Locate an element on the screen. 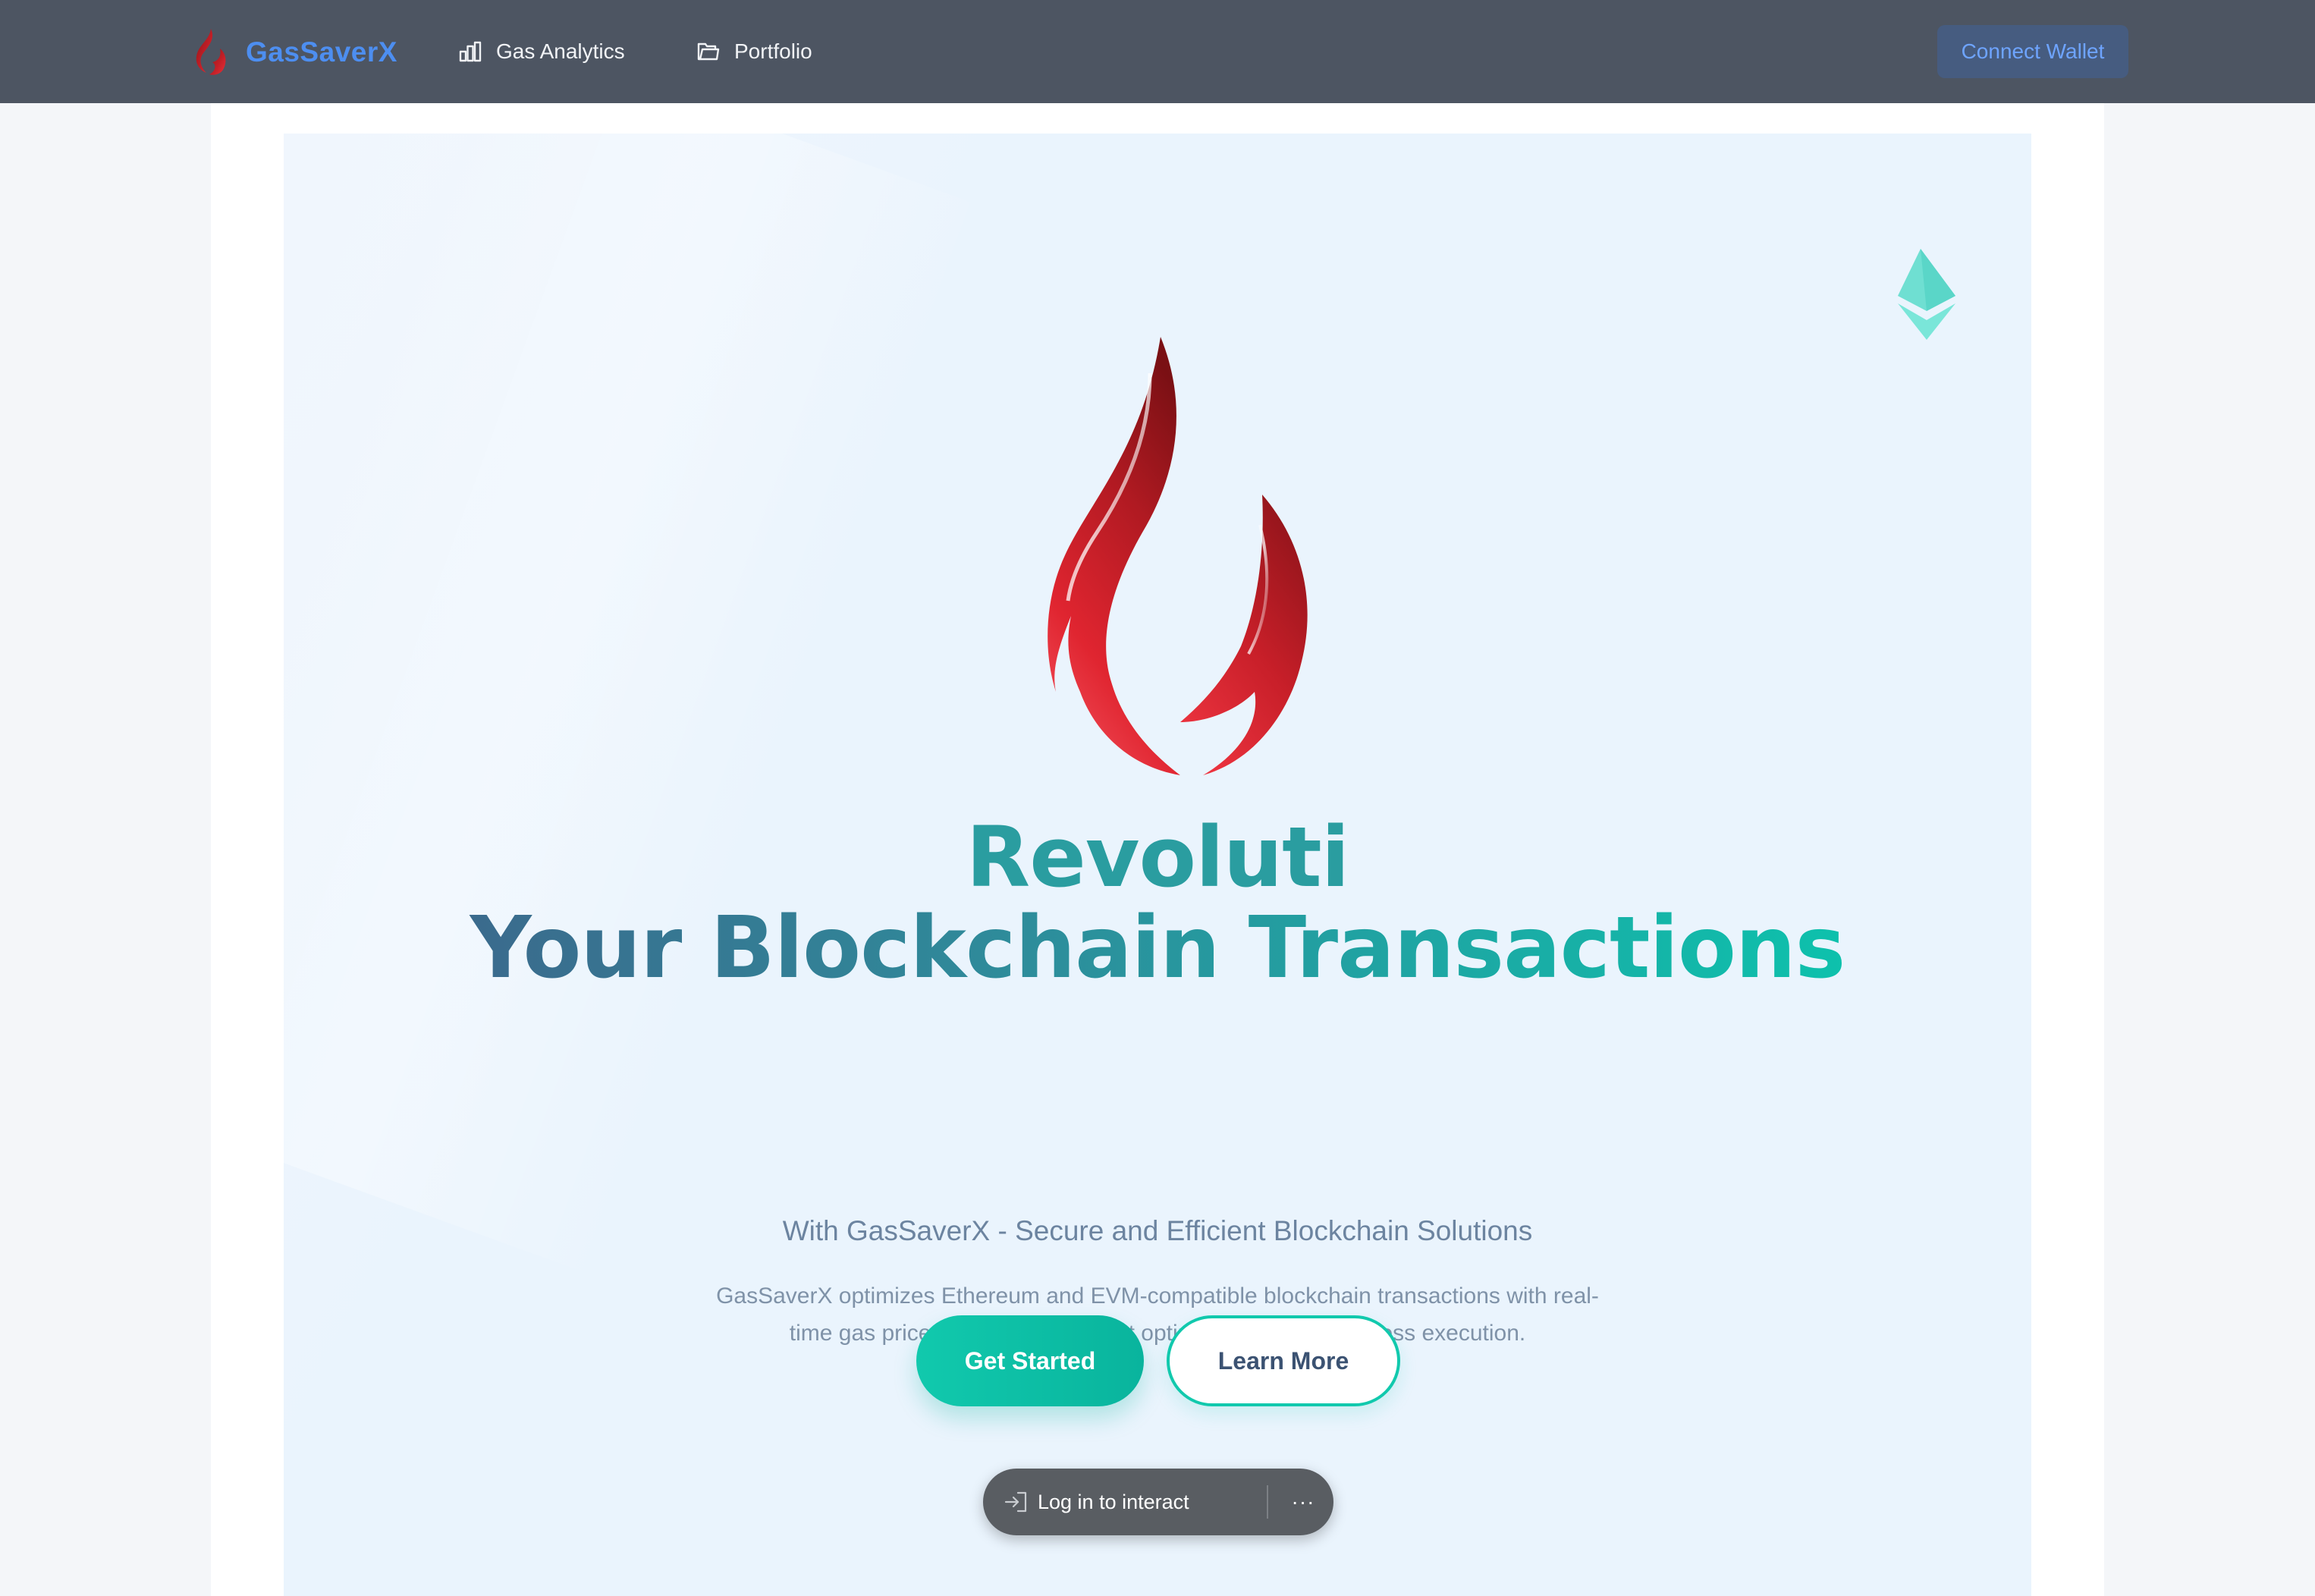 This screenshot has width=2315, height=1596. more-options-button: ··· is located at coordinates (1303, 1502).